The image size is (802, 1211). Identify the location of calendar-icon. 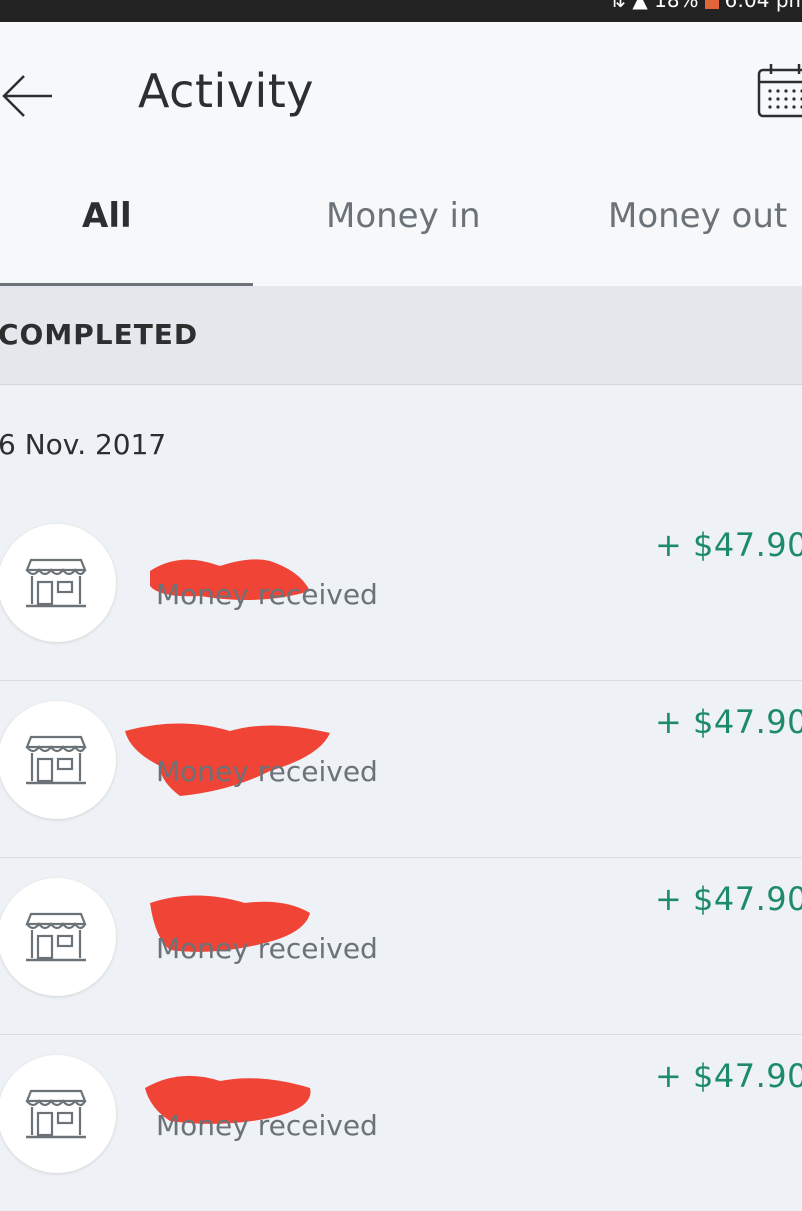
(779, 91).